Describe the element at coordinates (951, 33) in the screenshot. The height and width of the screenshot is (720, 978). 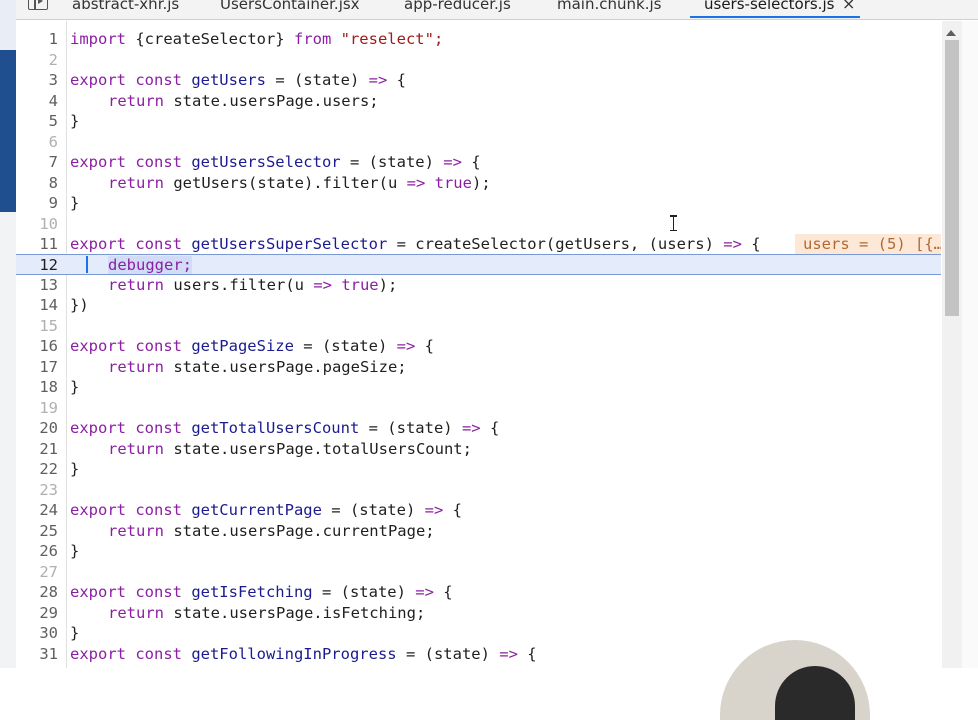
I see `scroll-up-icon` at that location.